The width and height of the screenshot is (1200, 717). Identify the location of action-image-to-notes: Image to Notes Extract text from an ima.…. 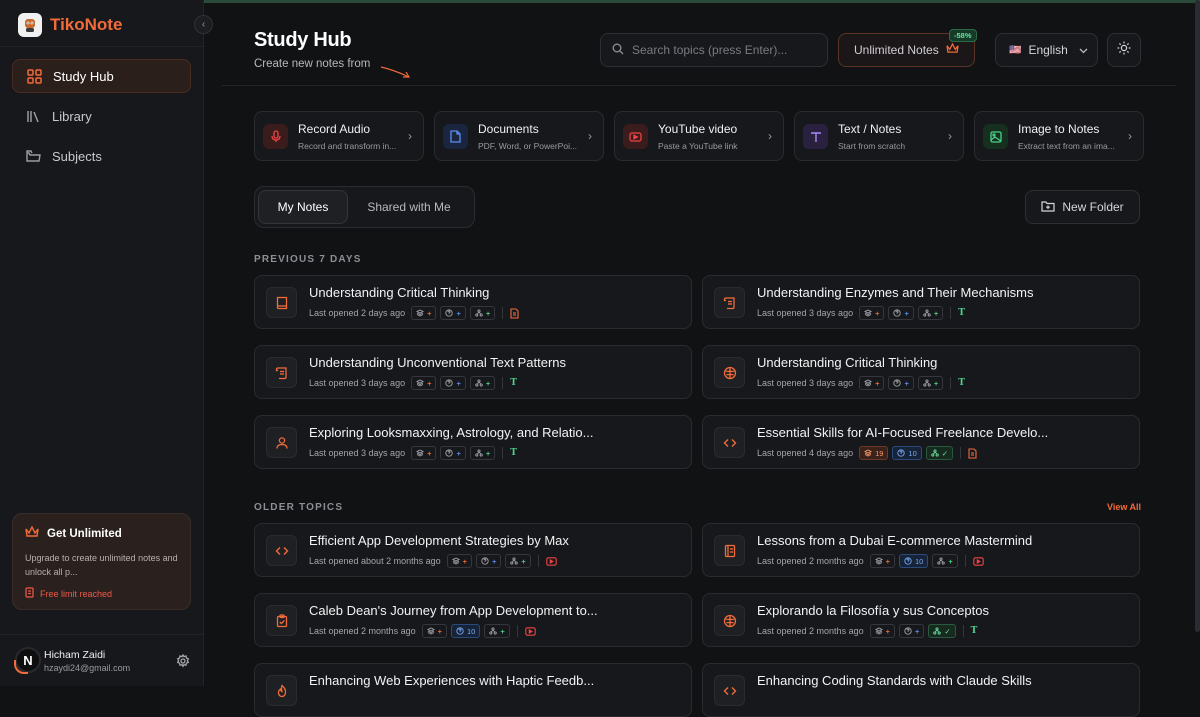
(1059, 136).